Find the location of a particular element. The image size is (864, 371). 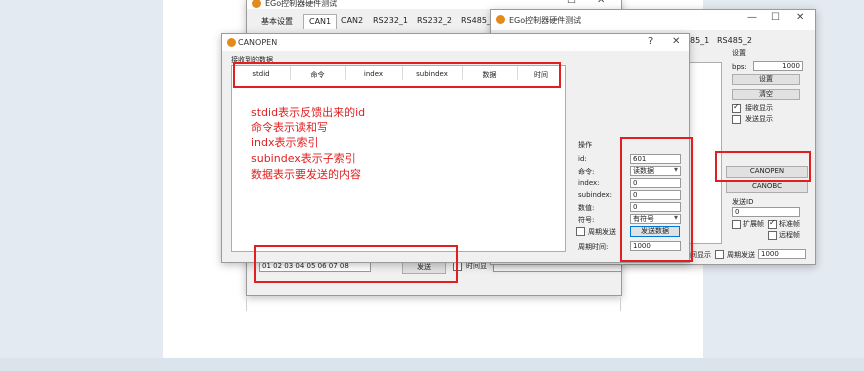

bottom-strip is located at coordinates (432, 364).